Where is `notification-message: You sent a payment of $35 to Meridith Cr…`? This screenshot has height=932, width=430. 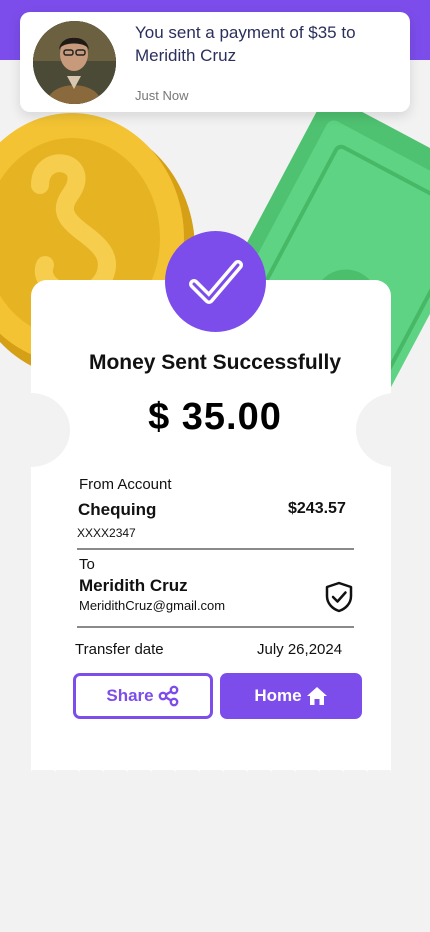 notification-message: You sent a payment of $35 to Meridith Cr… is located at coordinates (245, 44).